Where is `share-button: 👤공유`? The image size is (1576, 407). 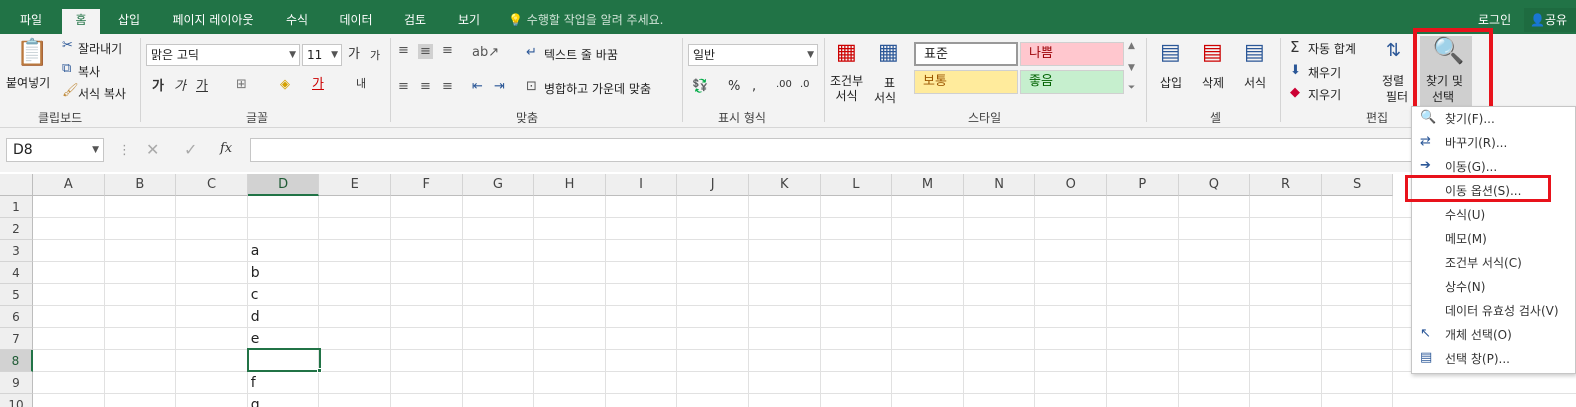
share-button: 👤공유 is located at coordinates (1550, 20).